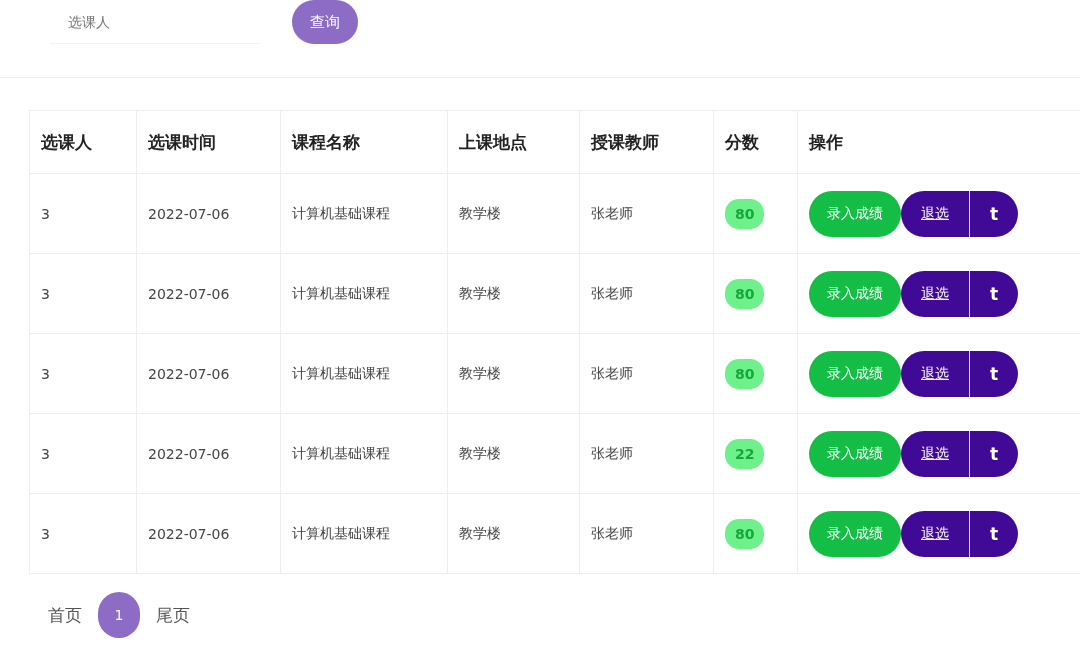 This screenshot has width=1080, height=655. I want to click on page-button: 1, so click(119, 615).